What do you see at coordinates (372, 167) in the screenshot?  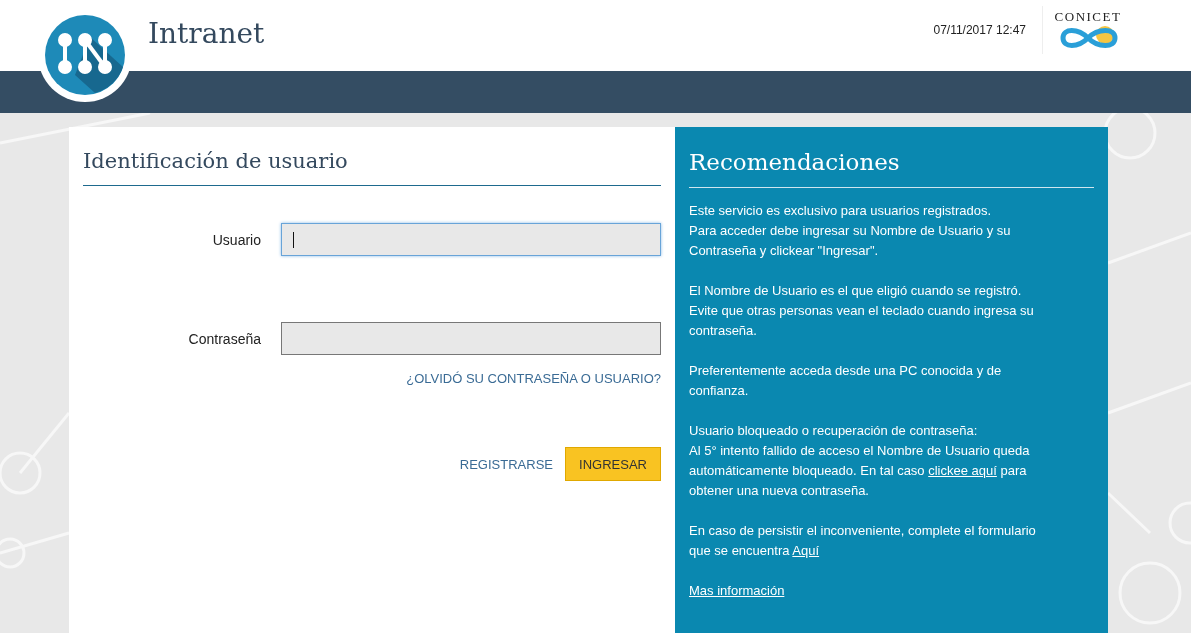 I see `form-heading: Identificación de usuario` at bounding box center [372, 167].